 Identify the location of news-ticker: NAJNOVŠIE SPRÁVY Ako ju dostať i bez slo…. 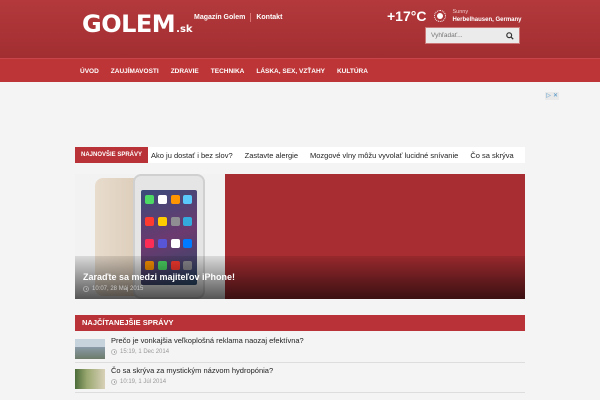
(300, 155).